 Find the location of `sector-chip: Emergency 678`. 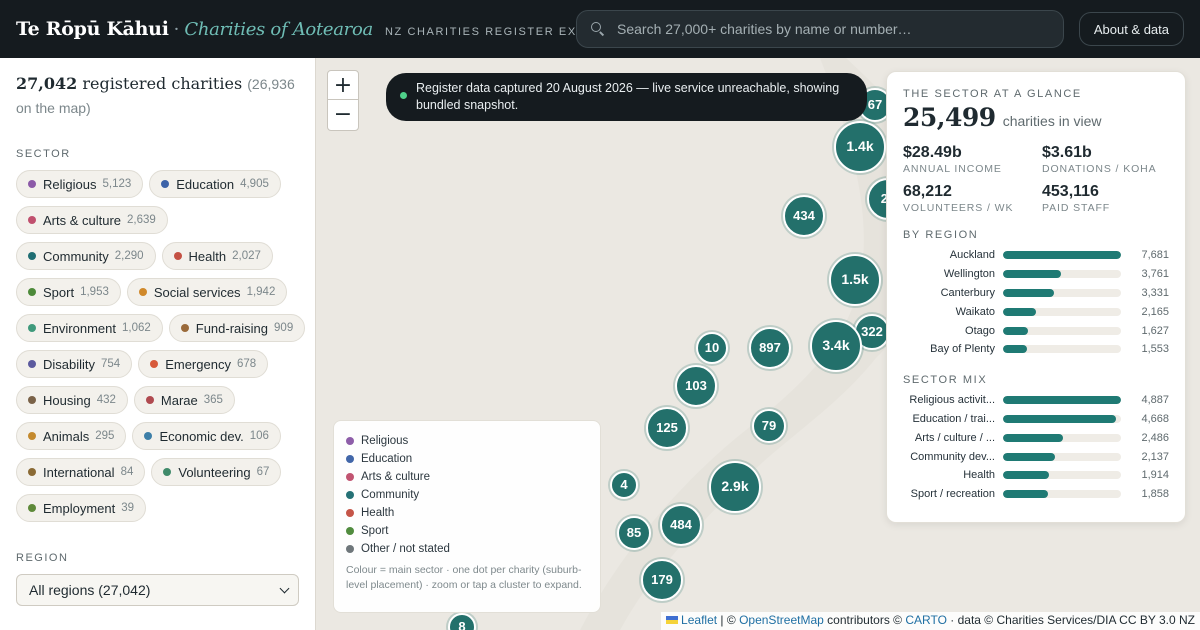

sector-chip: Emergency 678 is located at coordinates (203, 364).